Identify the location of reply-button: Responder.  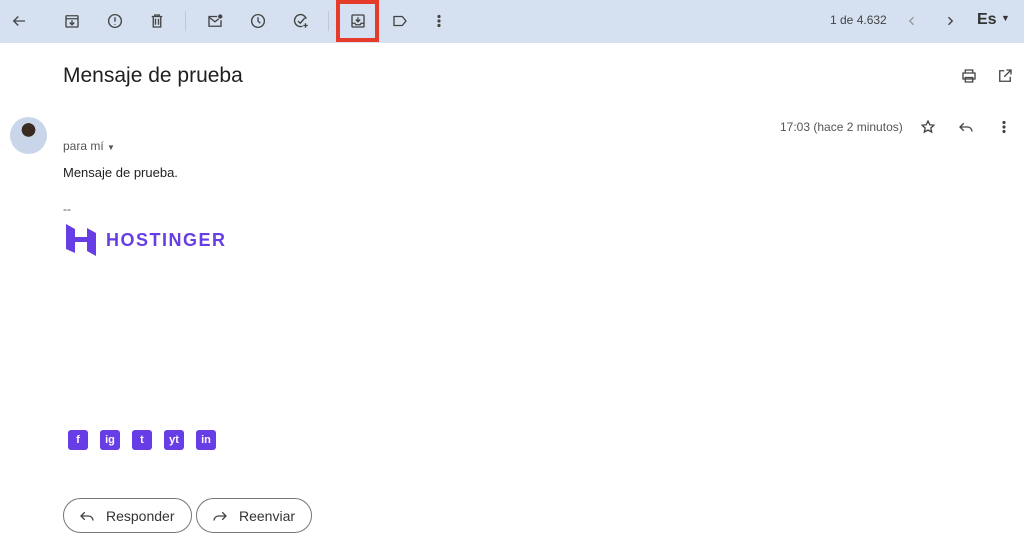
(127, 515).